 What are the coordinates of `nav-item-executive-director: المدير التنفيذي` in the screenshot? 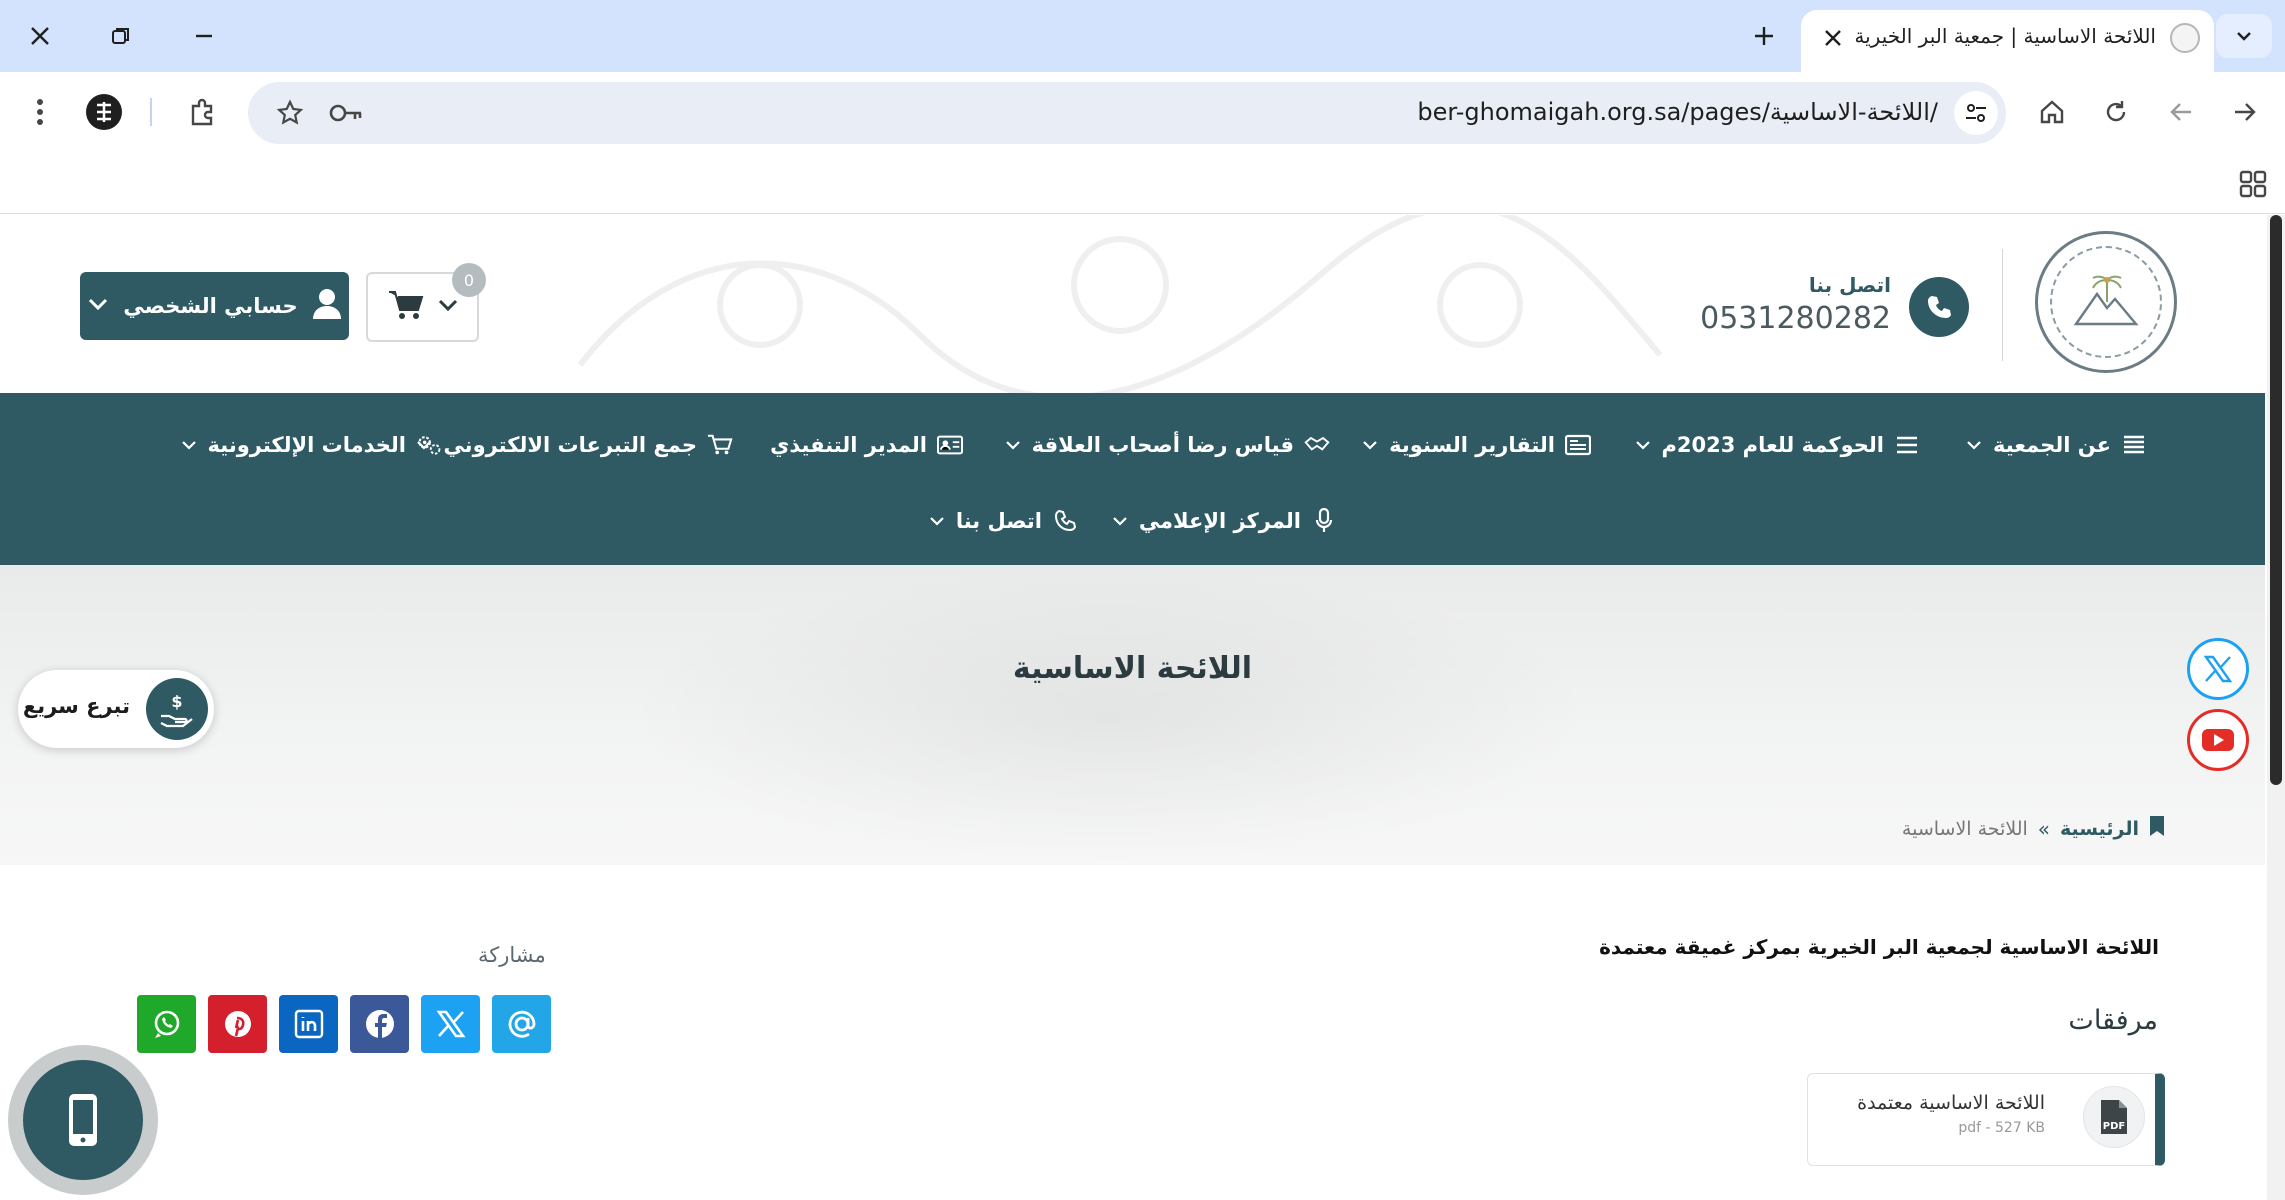 It's located at (866, 445).